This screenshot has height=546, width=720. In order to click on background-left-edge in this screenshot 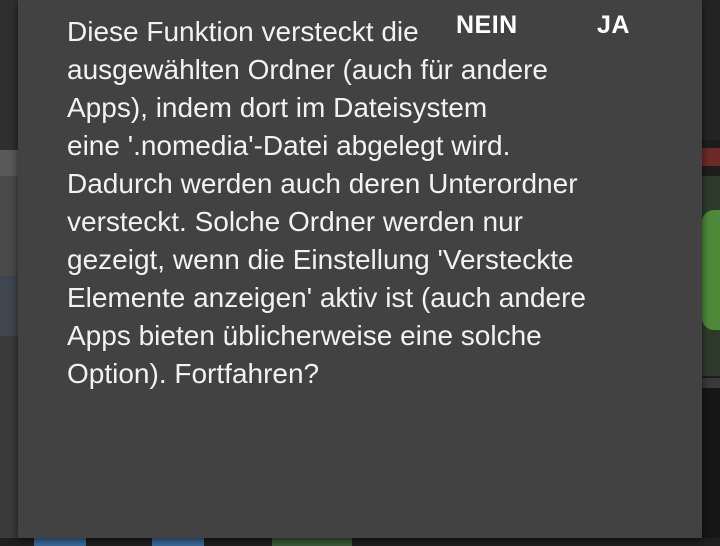, I will do `click(9, 273)`.